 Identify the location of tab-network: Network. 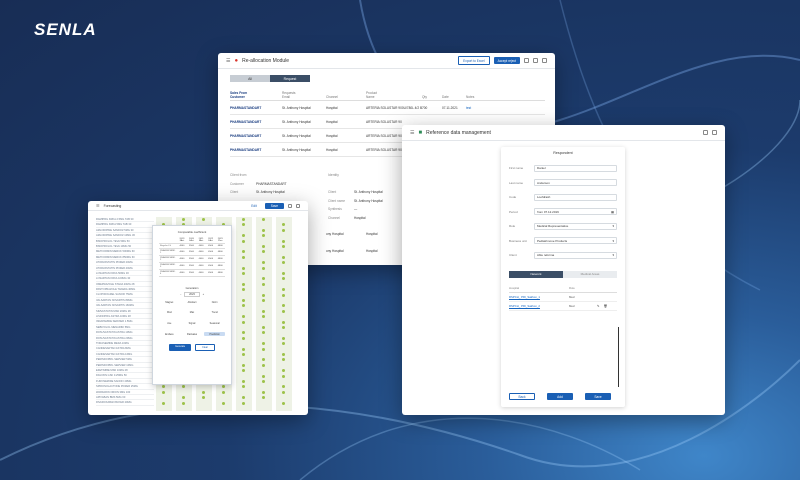
(536, 274).